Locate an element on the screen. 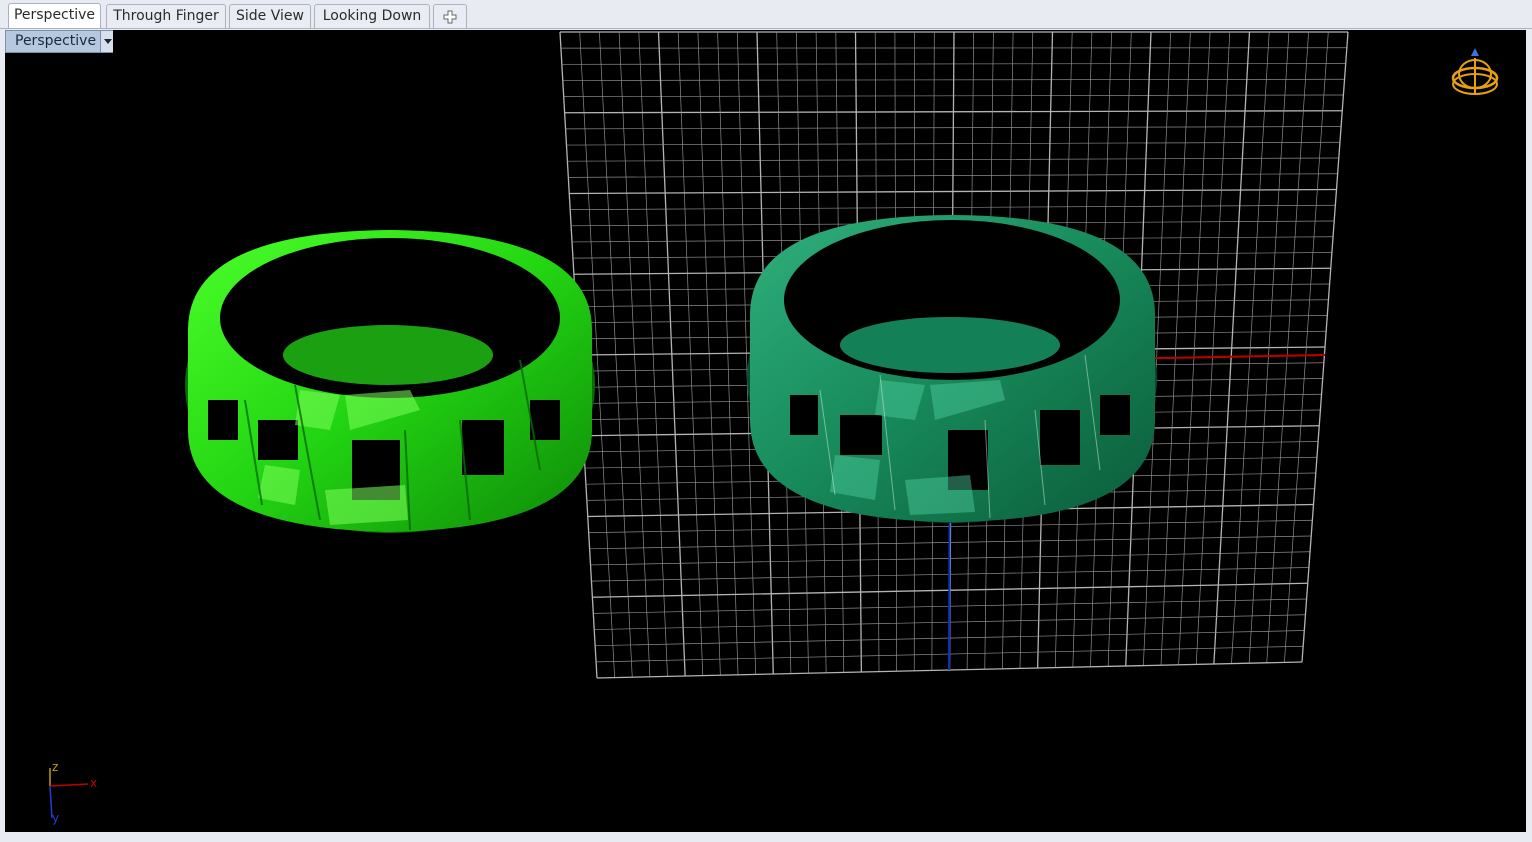 This screenshot has height=842, width=1532. tab-perspective: Perspective is located at coordinates (54, 16).